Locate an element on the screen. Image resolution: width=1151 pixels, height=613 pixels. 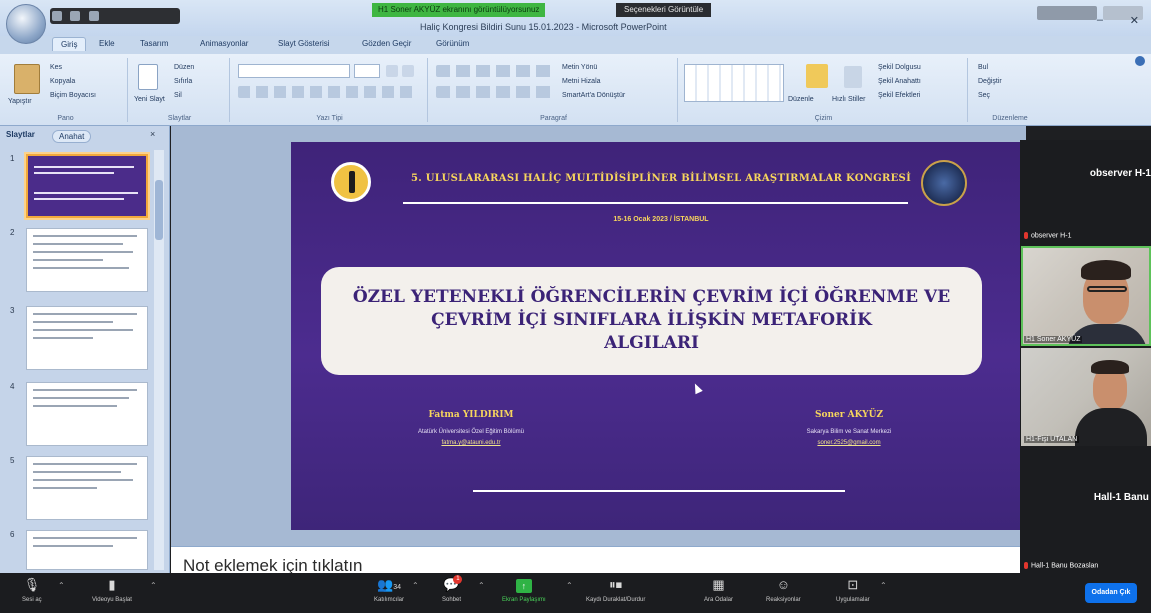
slide-number: 3 is located at coordinates (12, 310).